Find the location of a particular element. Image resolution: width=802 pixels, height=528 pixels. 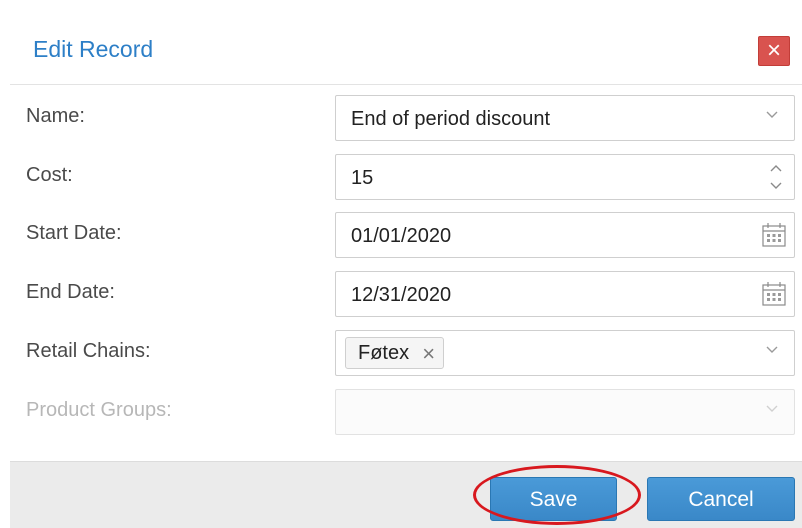

name-row: Name: End of period discount is located at coordinates (406, 120).